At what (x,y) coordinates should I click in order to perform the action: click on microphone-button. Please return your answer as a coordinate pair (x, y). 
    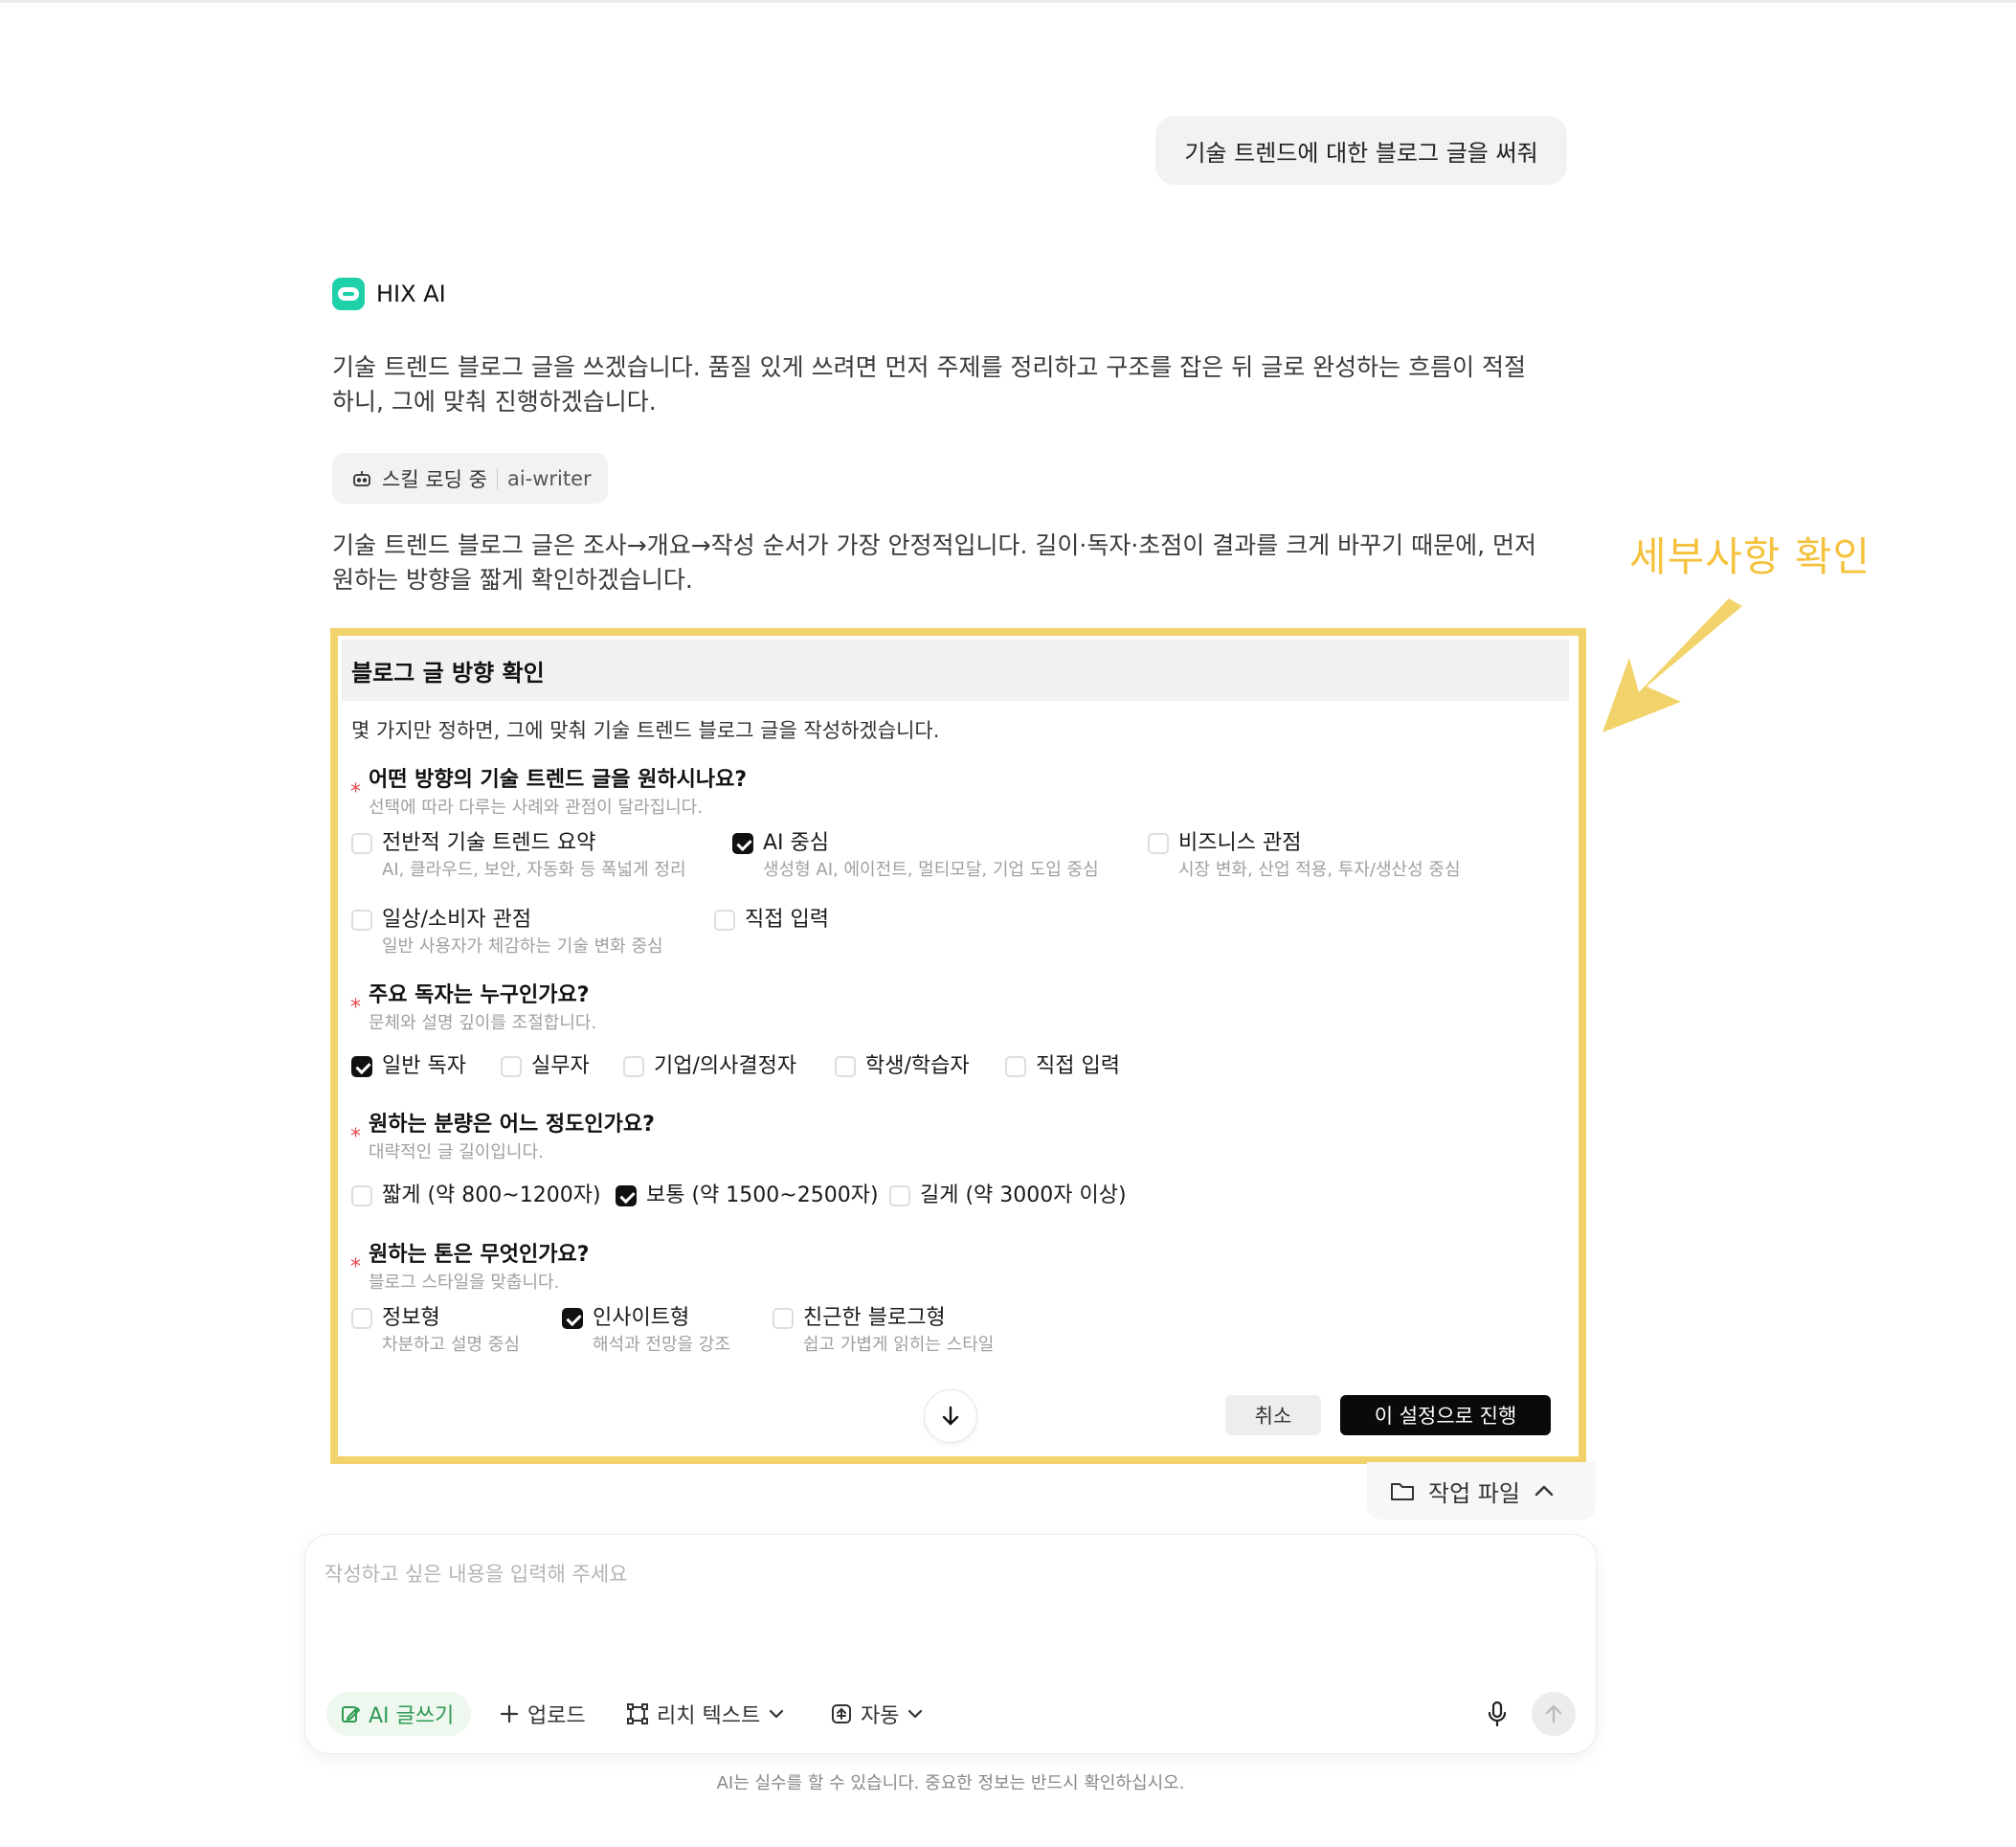
    Looking at the image, I should click on (1498, 1714).